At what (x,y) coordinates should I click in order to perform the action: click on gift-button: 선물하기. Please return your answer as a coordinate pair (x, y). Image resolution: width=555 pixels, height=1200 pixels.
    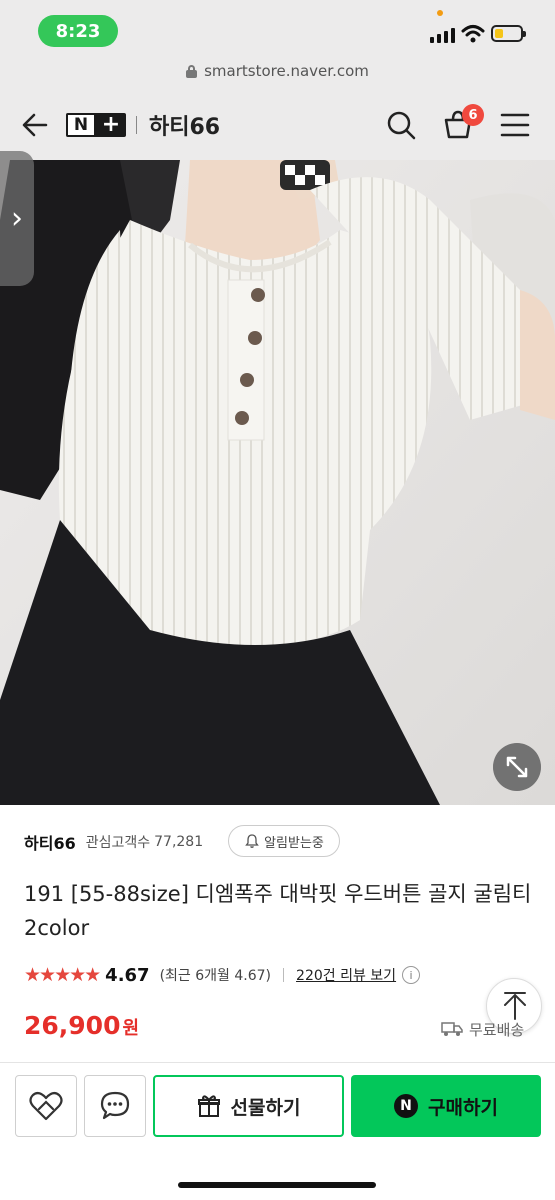
    Looking at the image, I should click on (248, 1106).